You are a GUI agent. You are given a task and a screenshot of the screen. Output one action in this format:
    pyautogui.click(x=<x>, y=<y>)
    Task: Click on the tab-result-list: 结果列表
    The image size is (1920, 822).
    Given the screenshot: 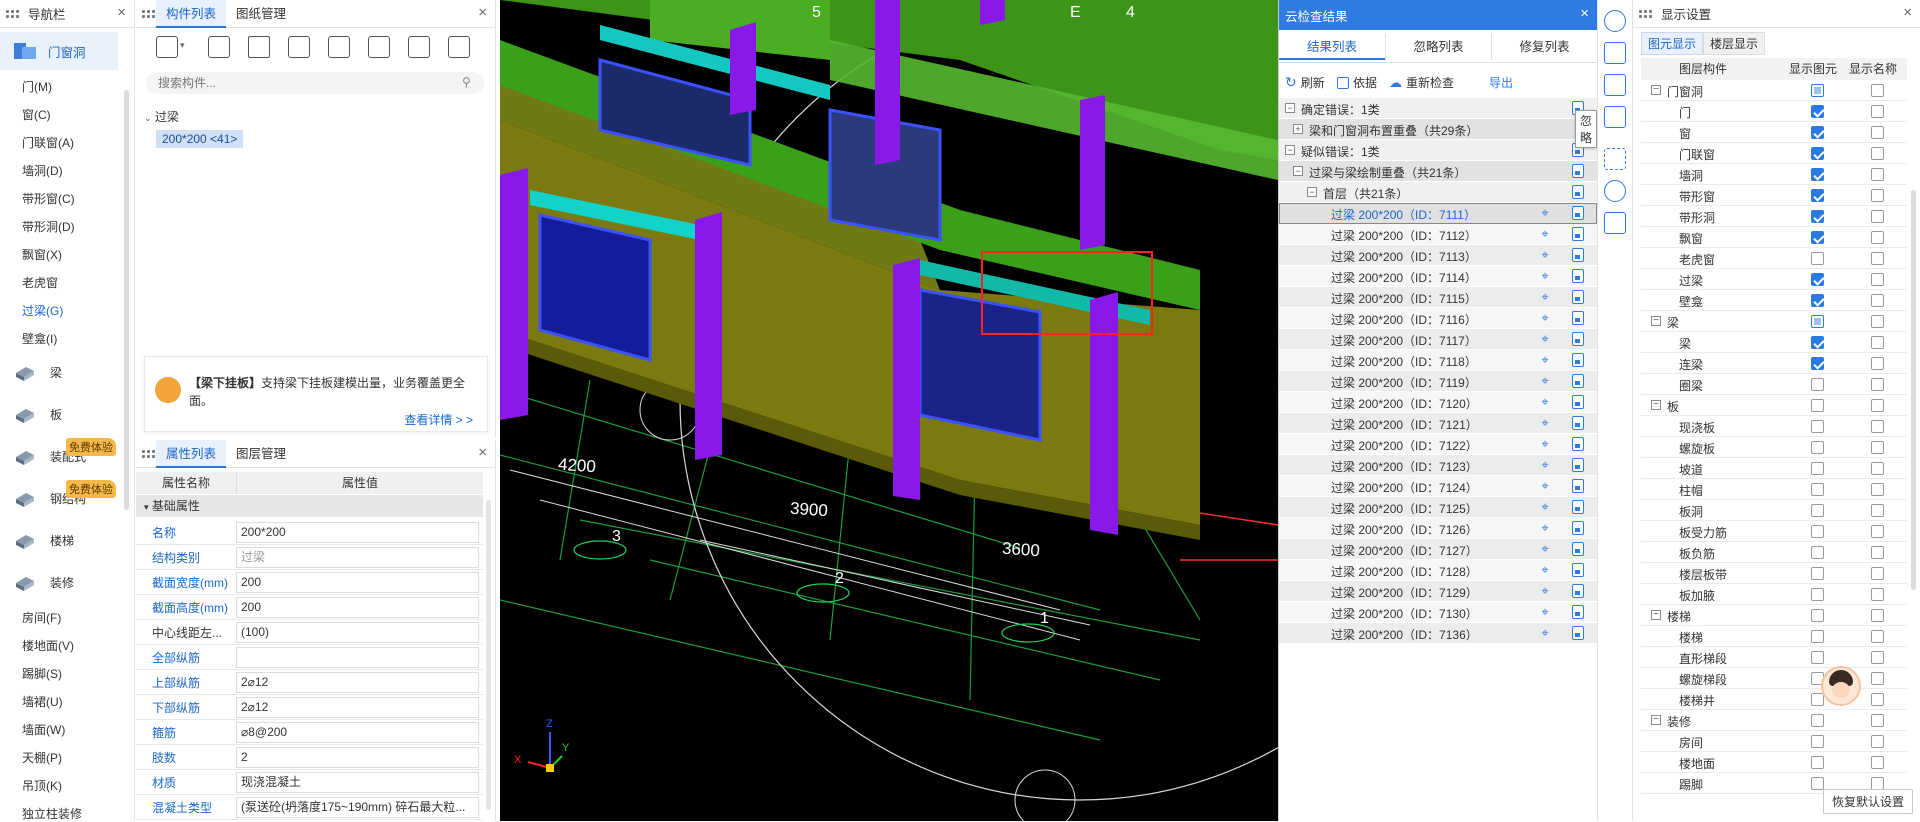 What is the action you would take?
    pyautogui.click(x=1332, y=47)
    